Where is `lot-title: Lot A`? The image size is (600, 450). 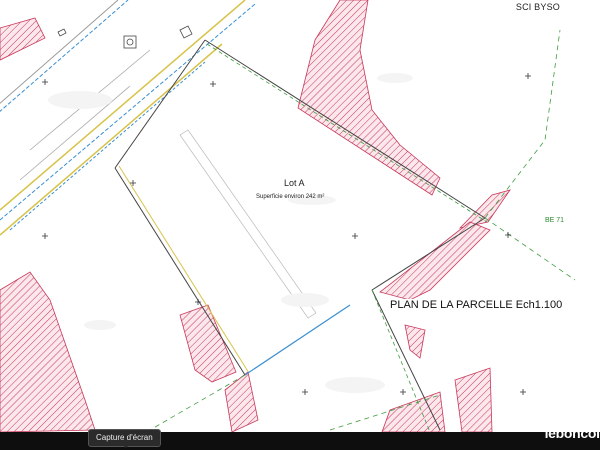
lot-title: Lot A is located at coordinates (294, 183).